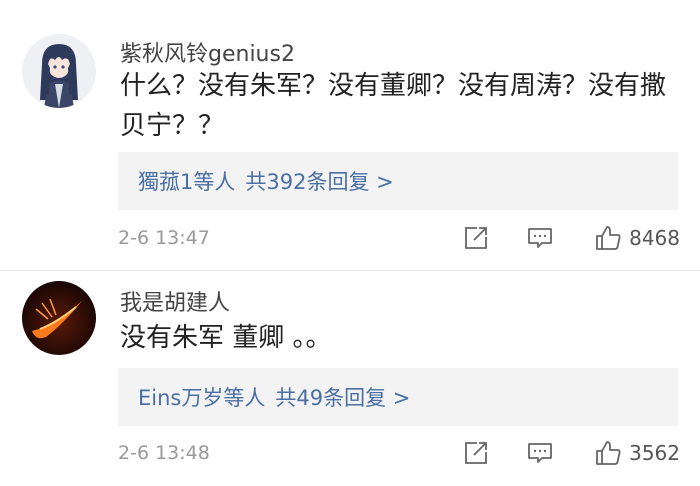 The image size is (700, 486). I want to click on comment-text: 没有朱军 董卿 。。, so click(226, 338).